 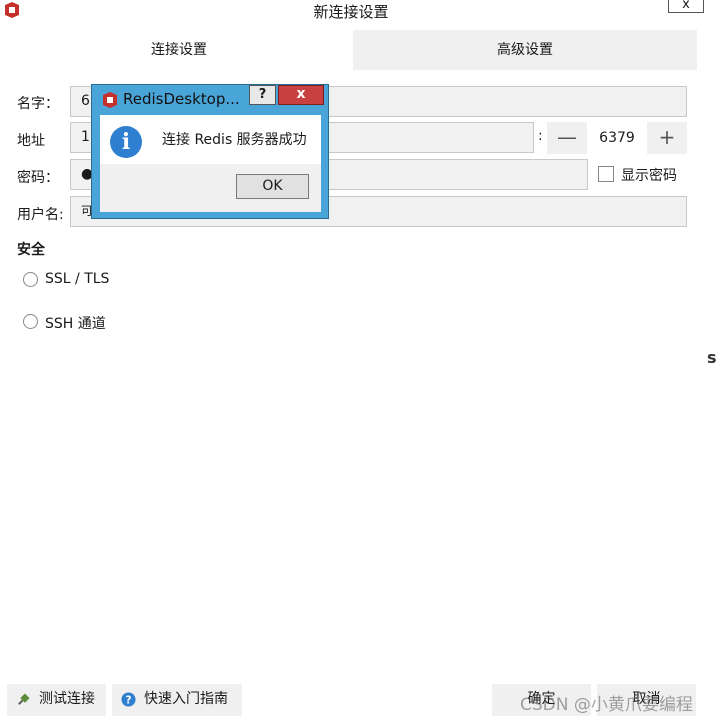 What do you see at coordinates (31, 250) in the screenshot?
I see `security-heading: 安全` at bounding box center [31, 250].